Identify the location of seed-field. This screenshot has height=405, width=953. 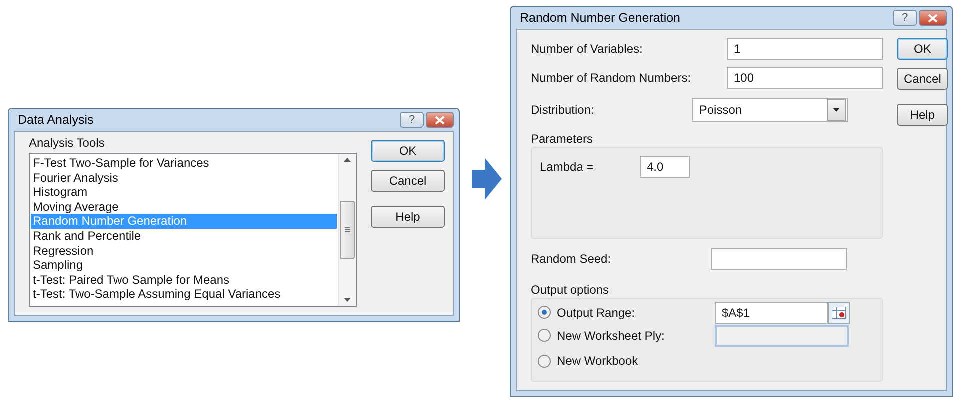
(779, 259).